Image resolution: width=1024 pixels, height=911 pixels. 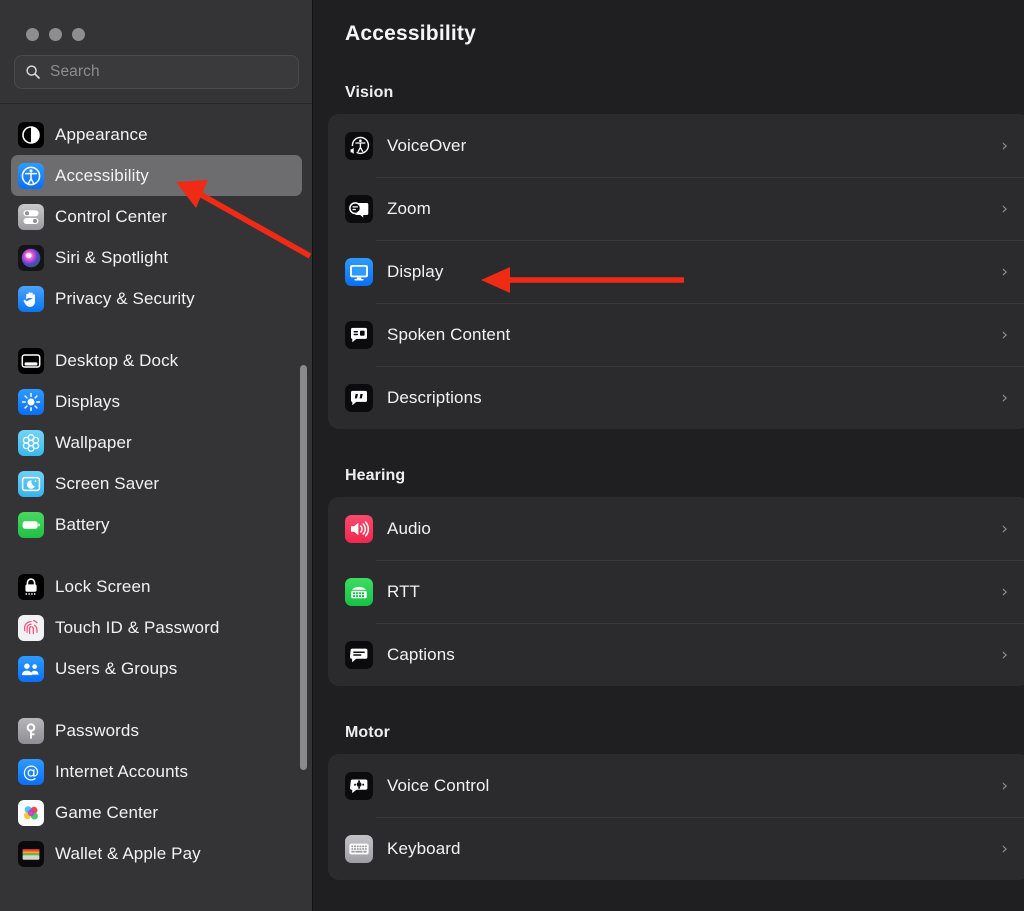 I want to click on search-container: Search, so click(x=156, y=65).